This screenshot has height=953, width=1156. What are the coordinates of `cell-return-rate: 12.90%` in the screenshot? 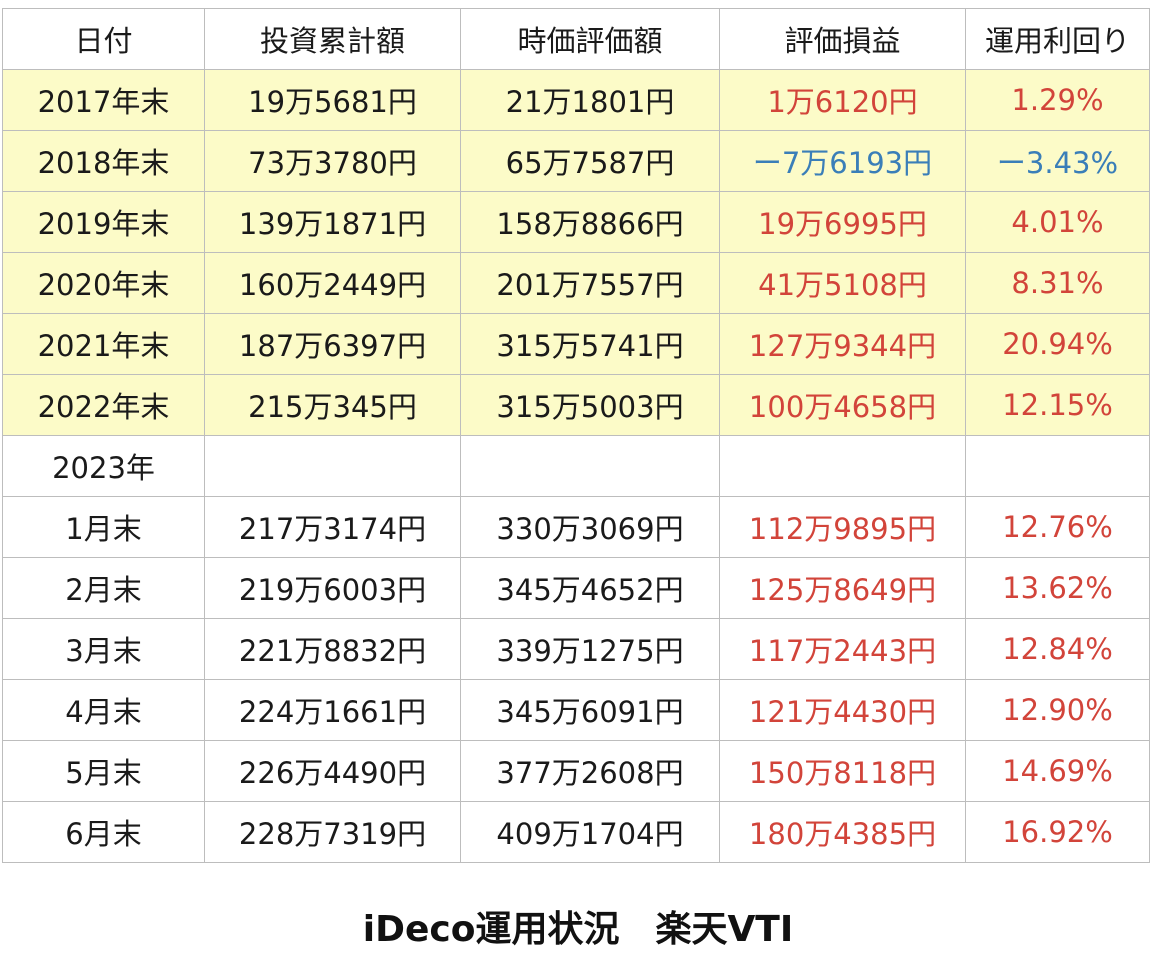 It's located at (1057, 710).